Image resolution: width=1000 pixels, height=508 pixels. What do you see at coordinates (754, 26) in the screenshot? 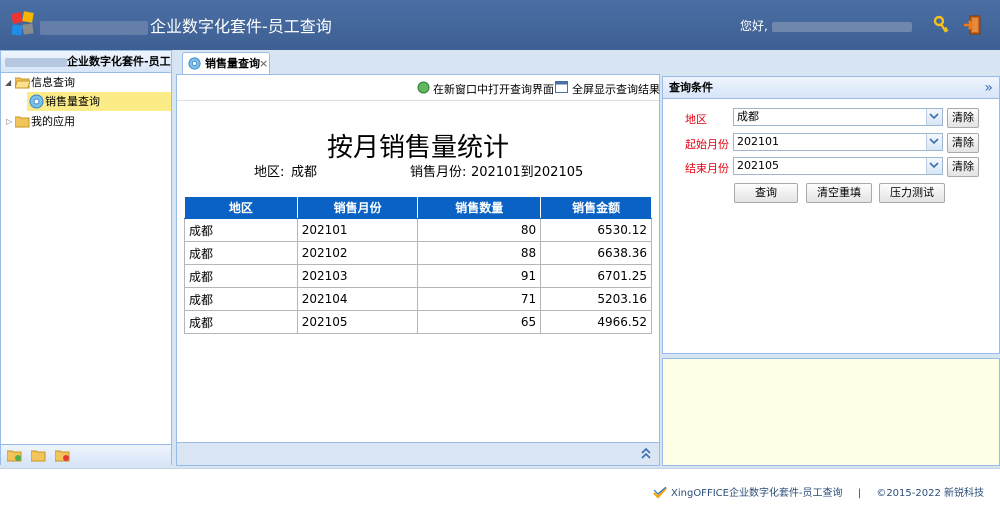
I see `greeting-text: 您好,` at bounding box center [754, 26].